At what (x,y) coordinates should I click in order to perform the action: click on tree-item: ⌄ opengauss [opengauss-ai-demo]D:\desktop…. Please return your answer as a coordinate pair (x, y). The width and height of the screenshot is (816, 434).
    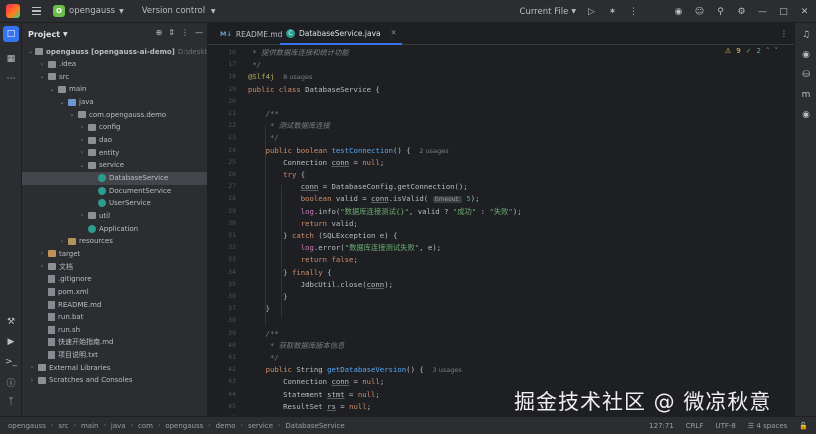
    Looking at the image, I should click on (114, 51).